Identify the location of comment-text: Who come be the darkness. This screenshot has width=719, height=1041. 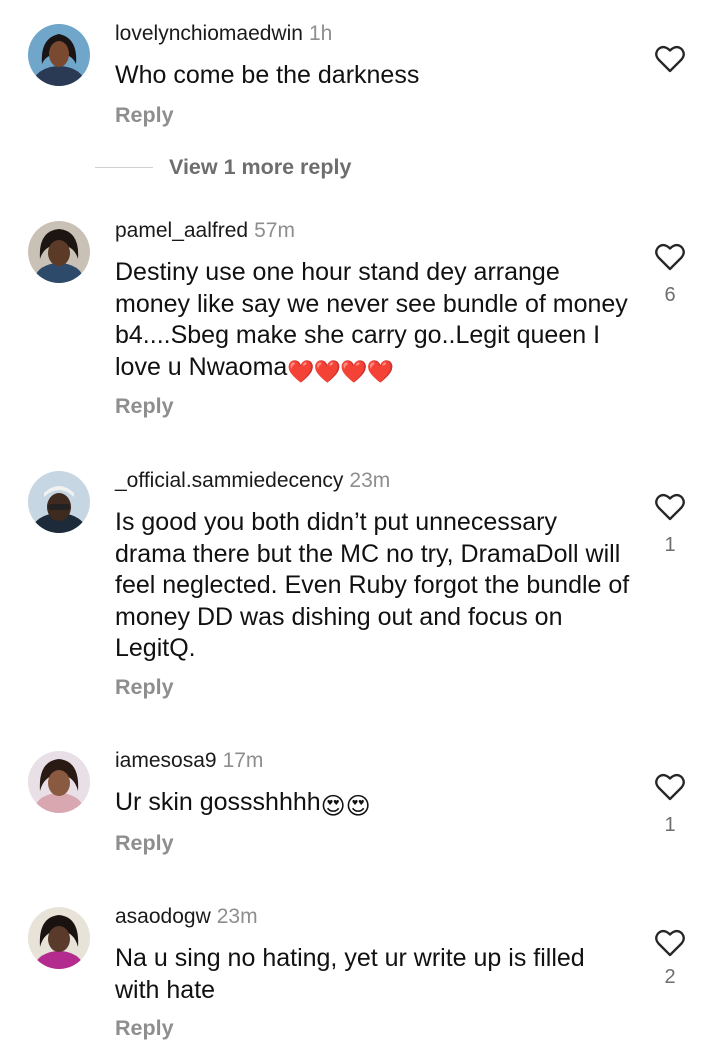
(372, 76).